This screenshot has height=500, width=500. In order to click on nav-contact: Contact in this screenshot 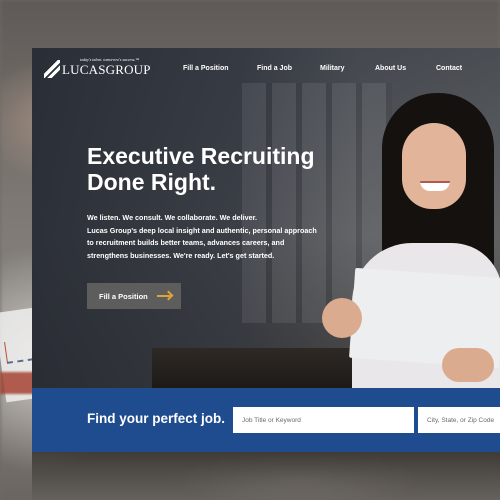, I will do `click(449, 68)`.